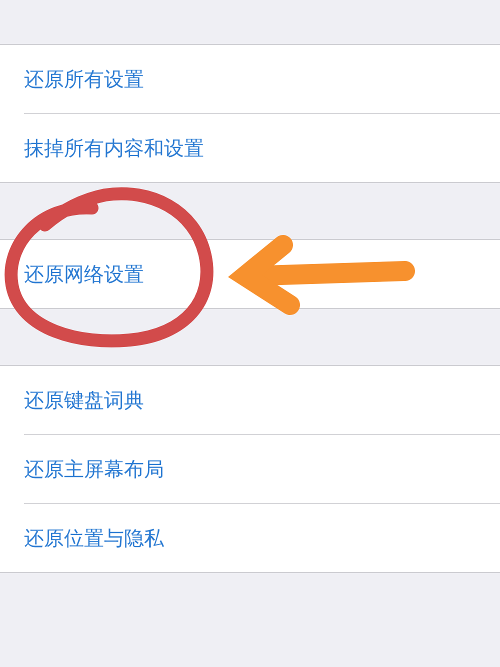 This screenshot has width=500, height=667. What do you see at coordinates (84, 400) in the screenshot?
I see `reset-option: 还原键盘词典` at bounding box center [84, 400].